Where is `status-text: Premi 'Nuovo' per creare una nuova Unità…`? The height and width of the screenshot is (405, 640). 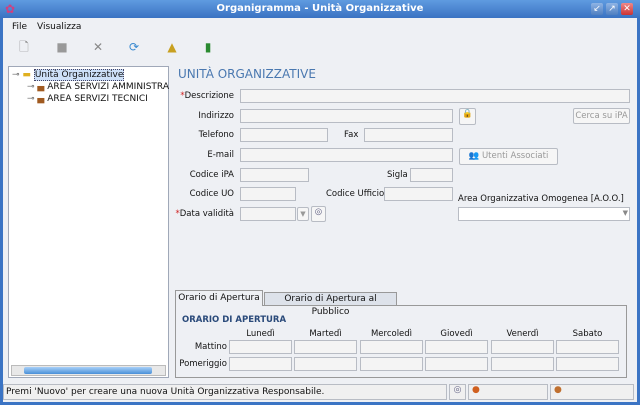
status-text: Premi 'Nuovo' per creare una nuova Unità… is located at coordinates (225, 392).